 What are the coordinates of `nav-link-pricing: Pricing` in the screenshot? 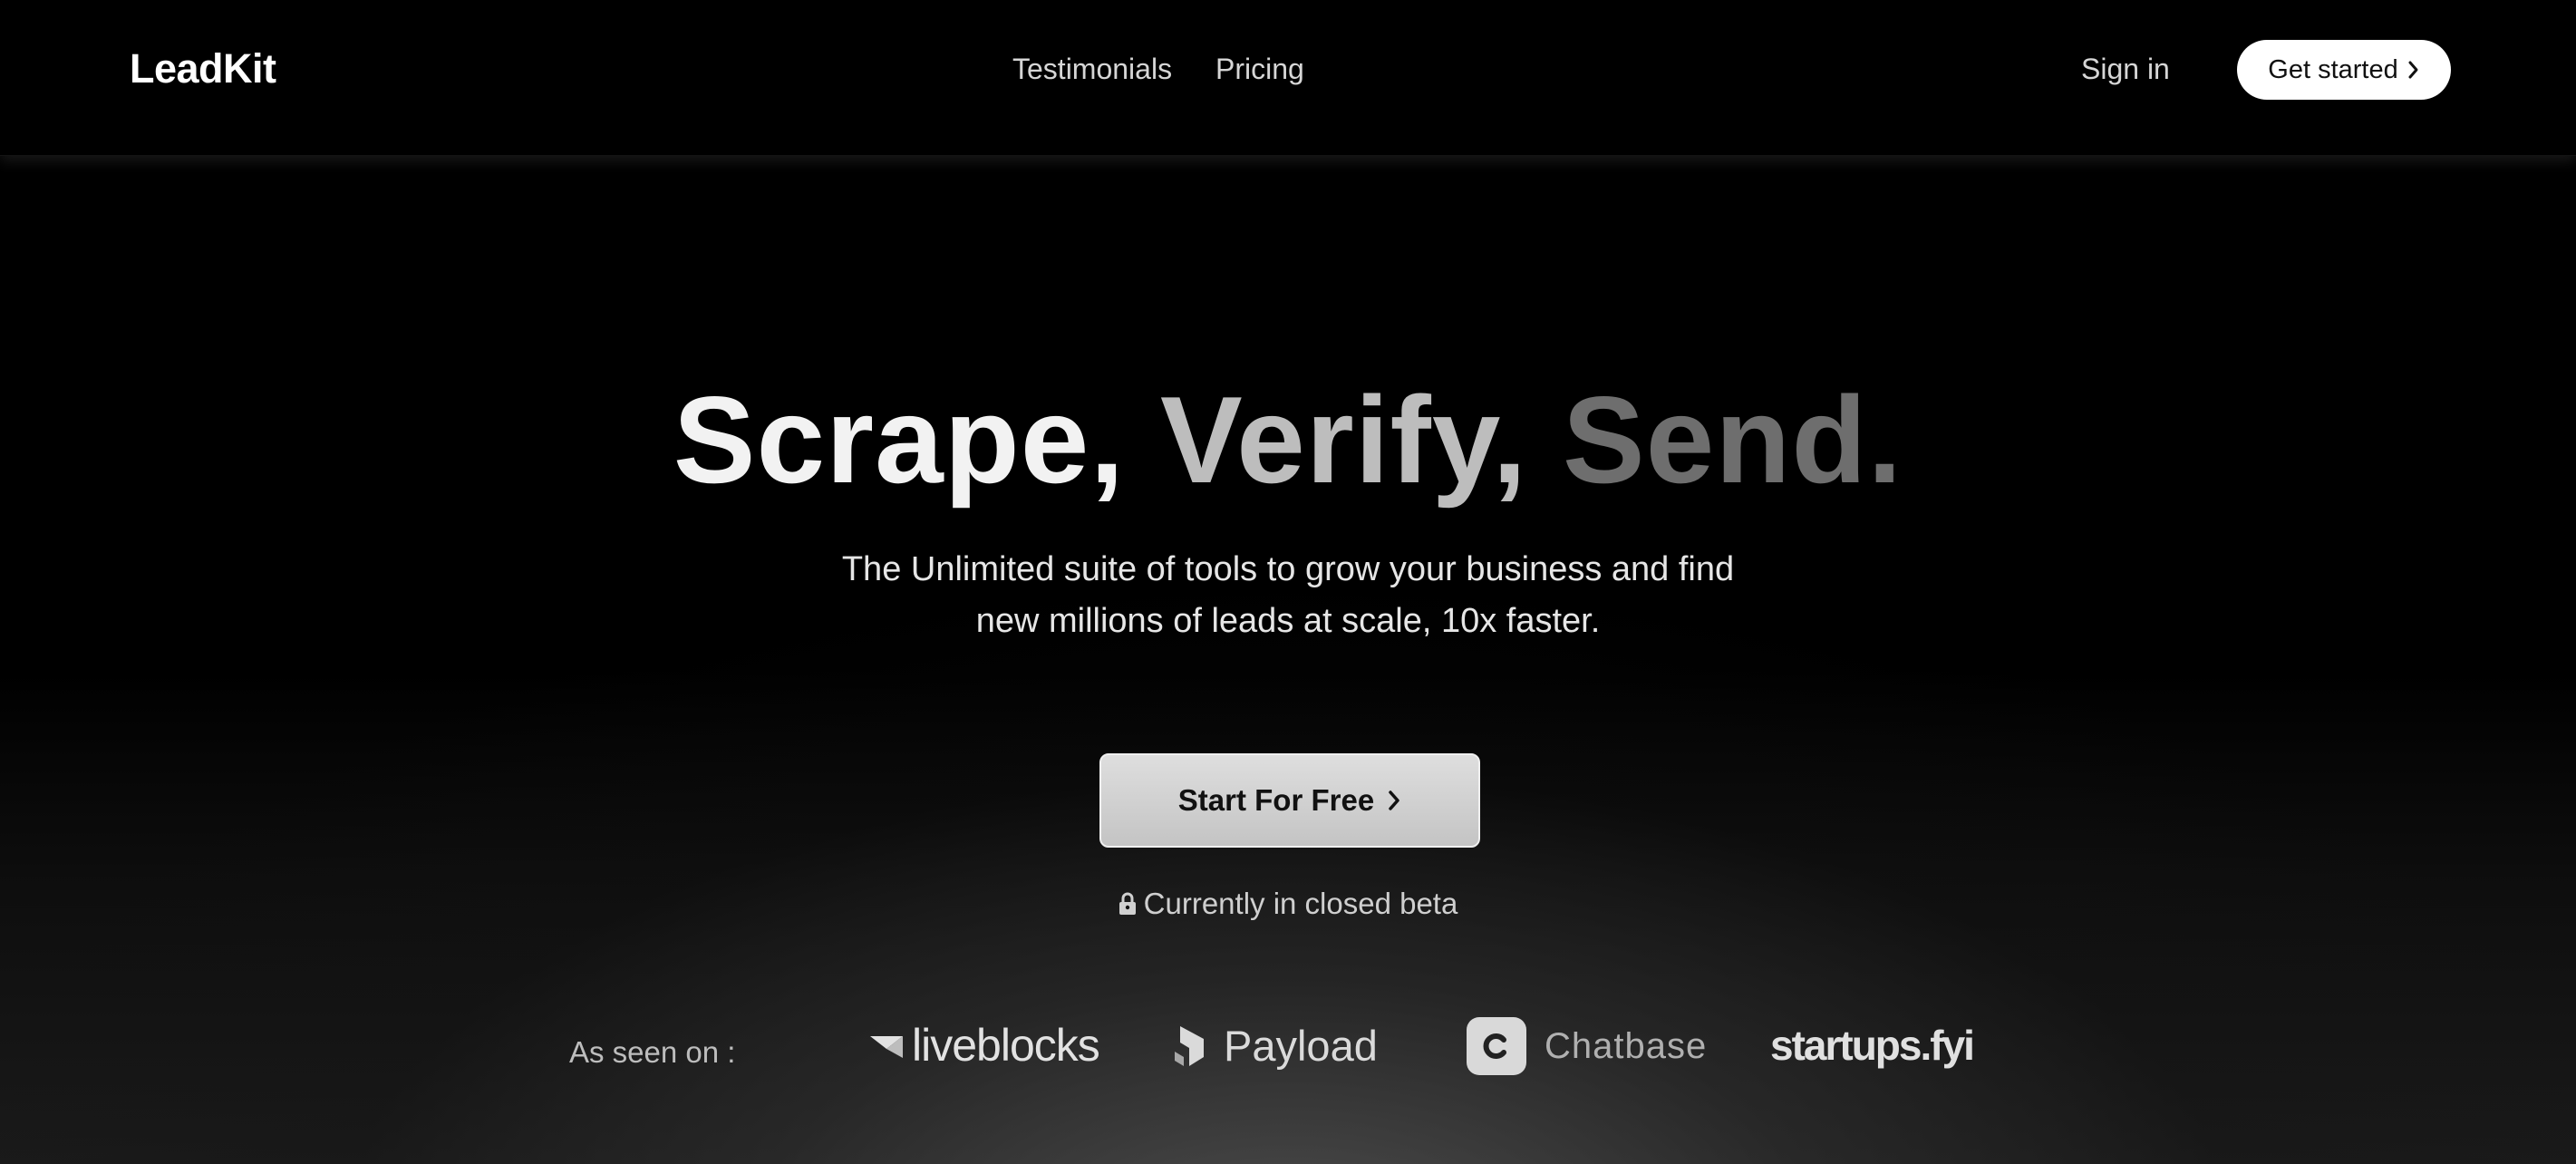 It's located at (1259, 69).